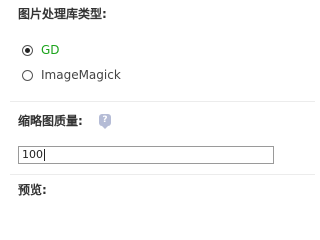 The image size is (320, 240). I want to click on radio-label-imagemagick: ImageMagick, so click(81, 75).